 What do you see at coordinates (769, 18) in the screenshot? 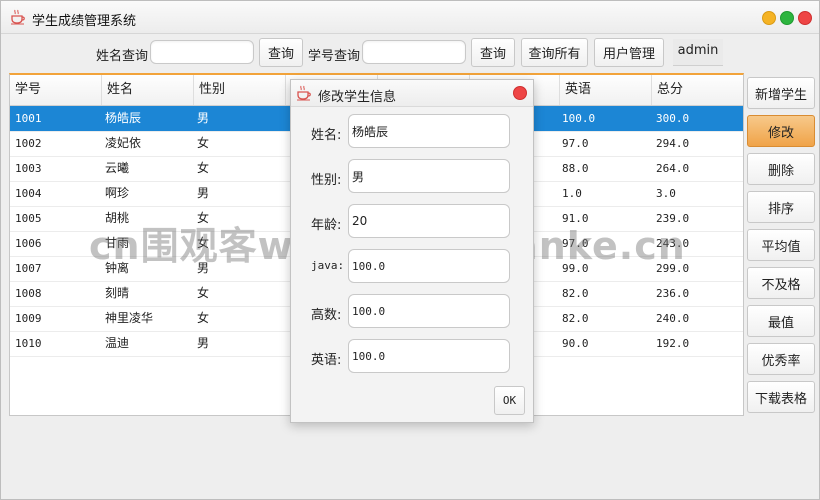
I see `minimize-button` at bounding box center [769, 18].